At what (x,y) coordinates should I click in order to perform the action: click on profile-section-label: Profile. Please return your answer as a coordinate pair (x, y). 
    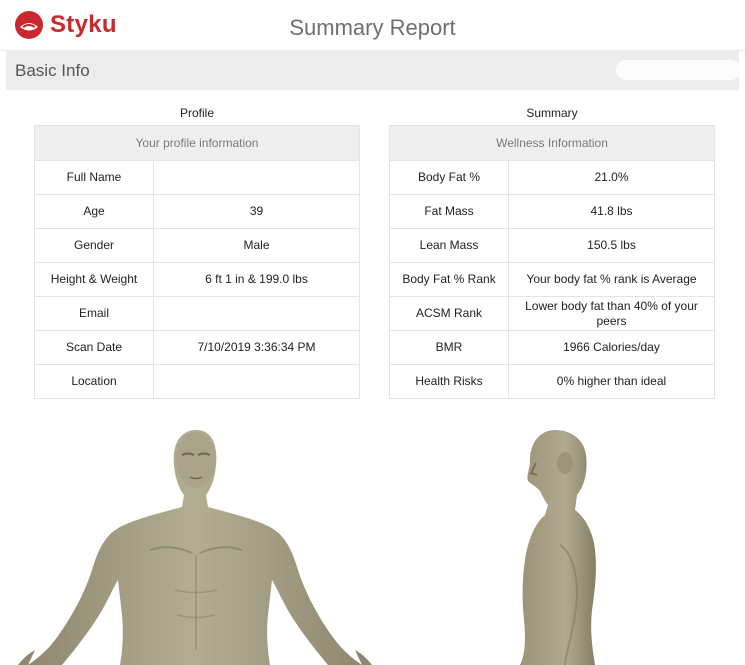
    Looking at the image, I should click on (196, 113).